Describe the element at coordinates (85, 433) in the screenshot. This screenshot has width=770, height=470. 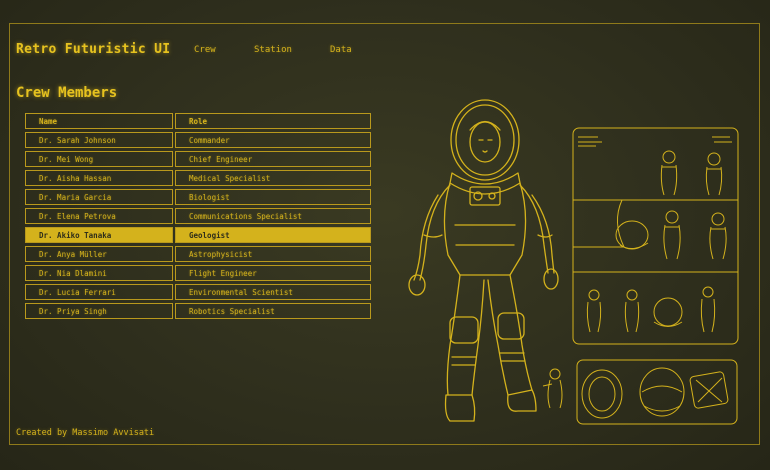
I see `footer-credit: Created by Massimo Avvisati` at that location.